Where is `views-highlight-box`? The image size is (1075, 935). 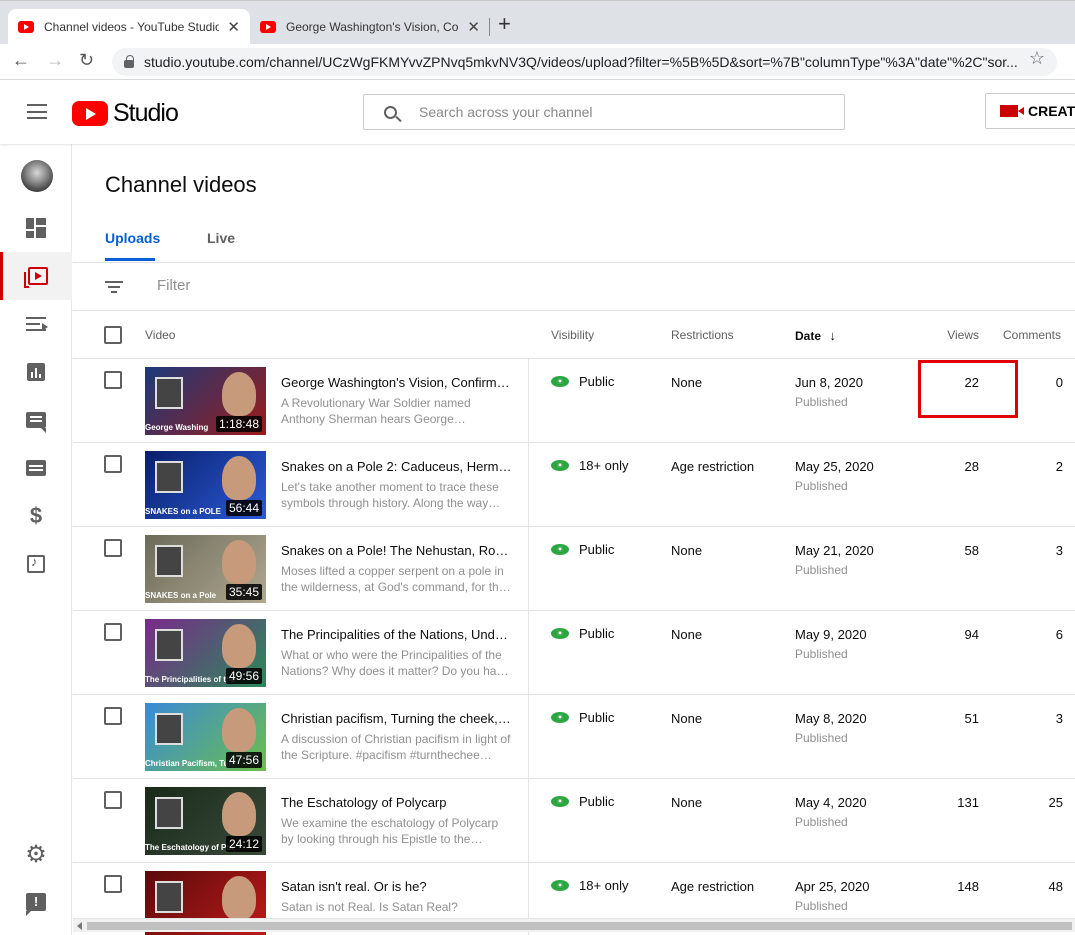 views-highlight-box is located at coordinates (968, 389).